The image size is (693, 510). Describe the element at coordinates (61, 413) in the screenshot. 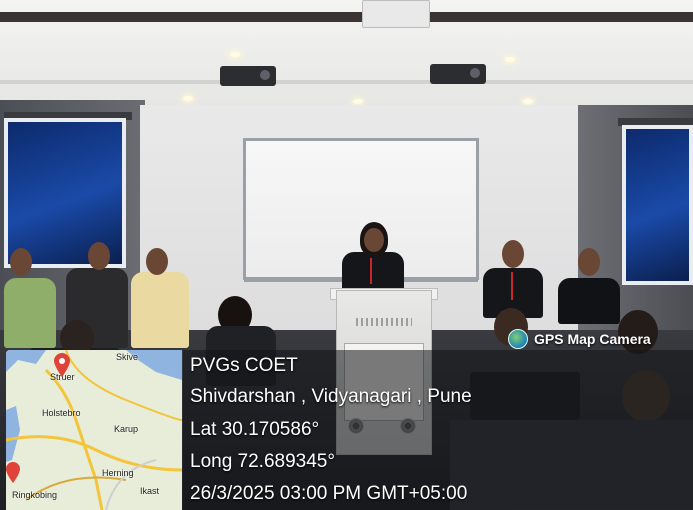

I see `map-label-holstebro: Holstebro` at that location.